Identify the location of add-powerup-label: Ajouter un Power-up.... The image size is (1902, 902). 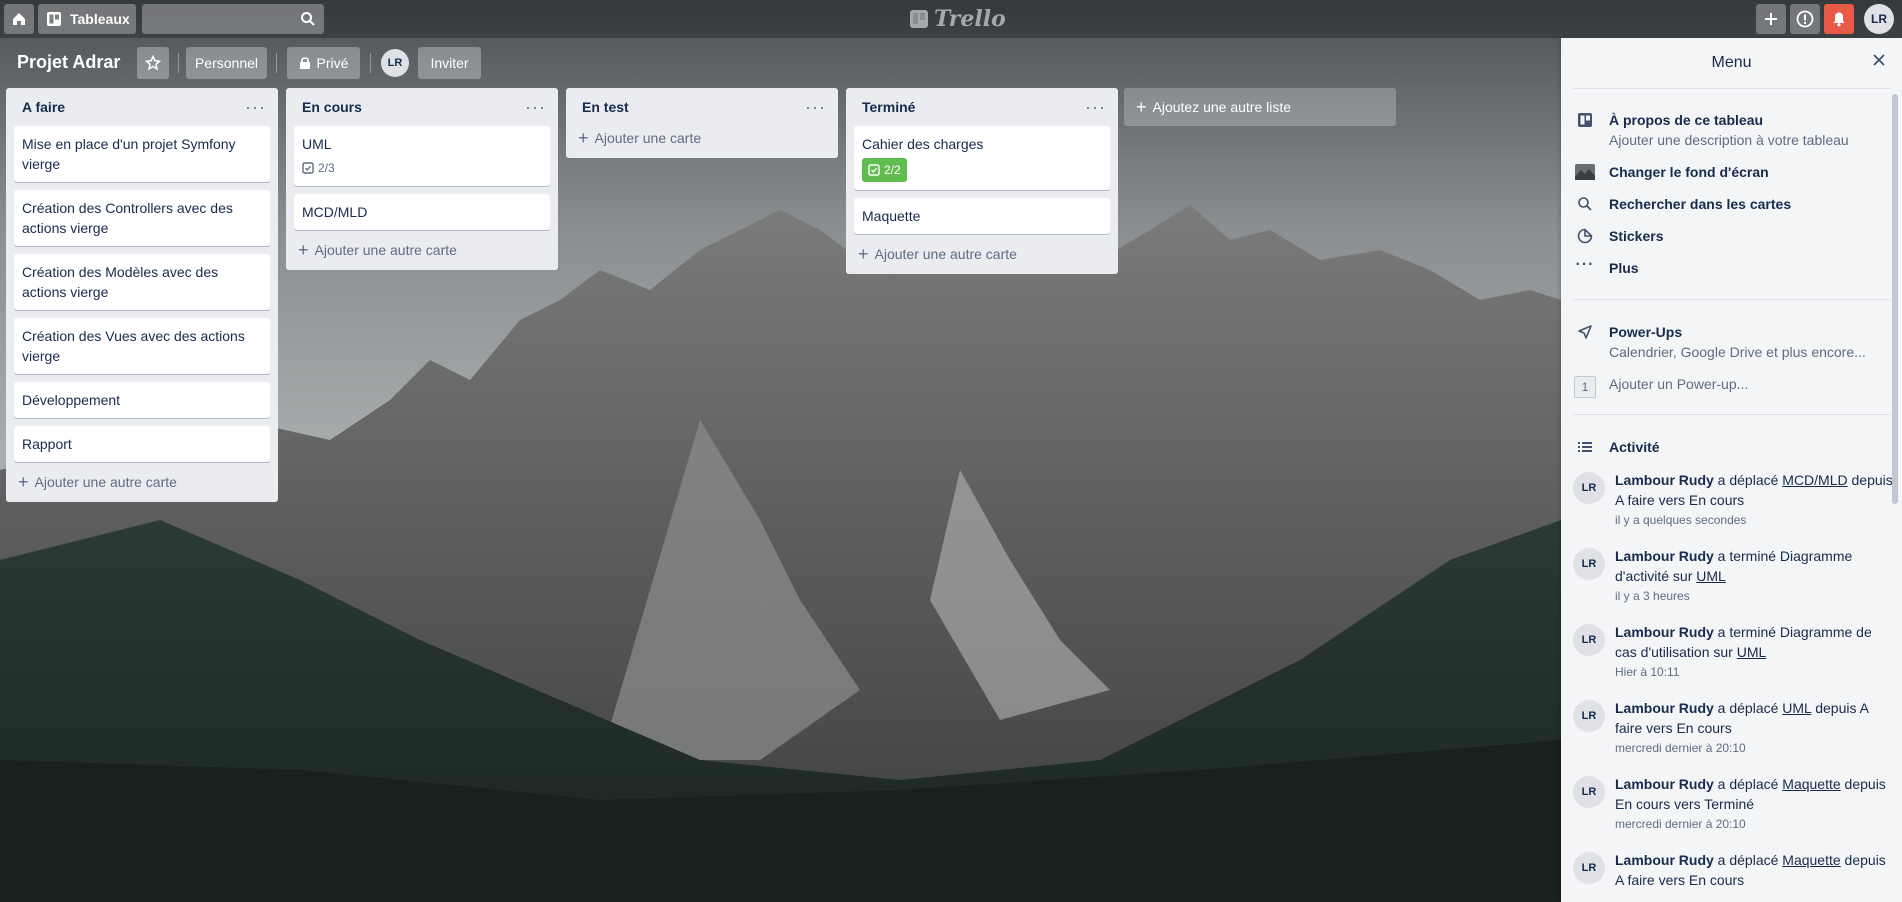
(1679, 384).